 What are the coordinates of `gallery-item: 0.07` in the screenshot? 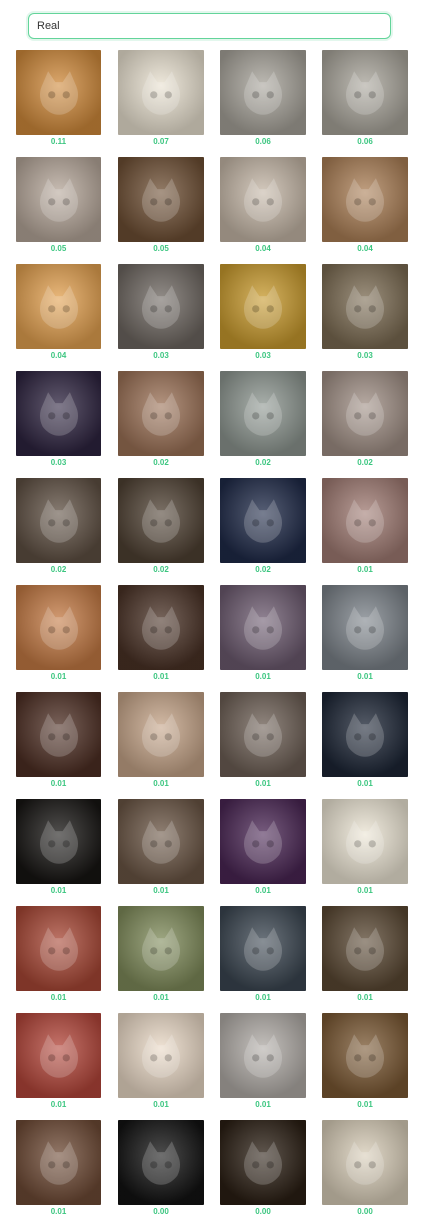 It's located at (161, 103).